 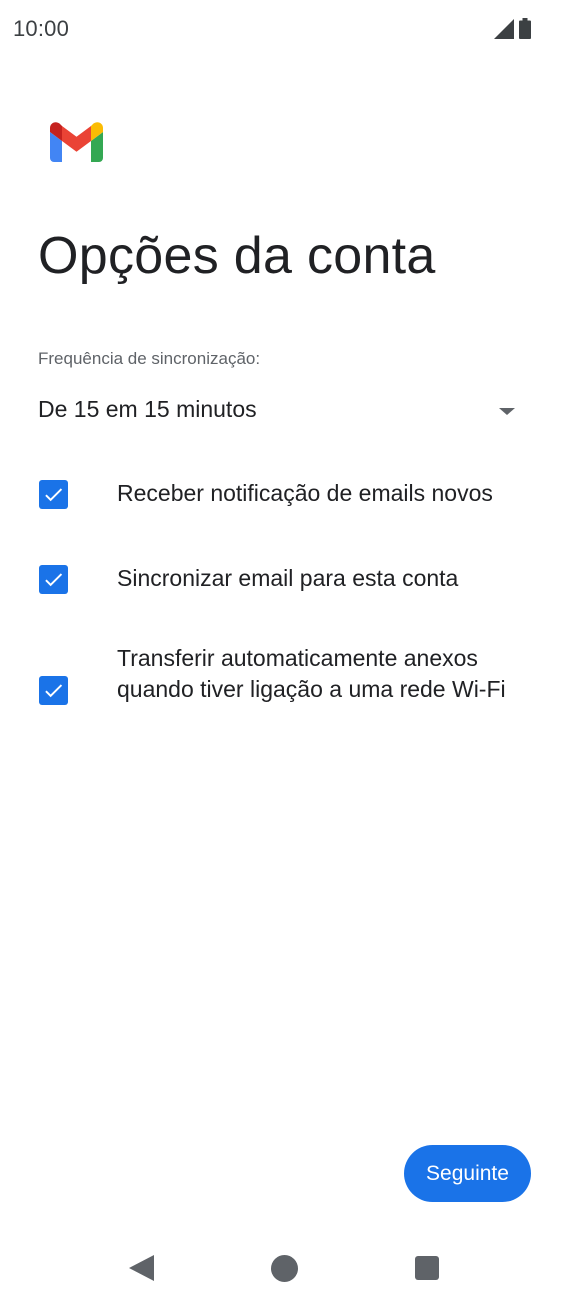 What do you see at coordinates (284, 29) in the screenshot?
I see `status-bar: 10:00` at bounding box center [284, 29].